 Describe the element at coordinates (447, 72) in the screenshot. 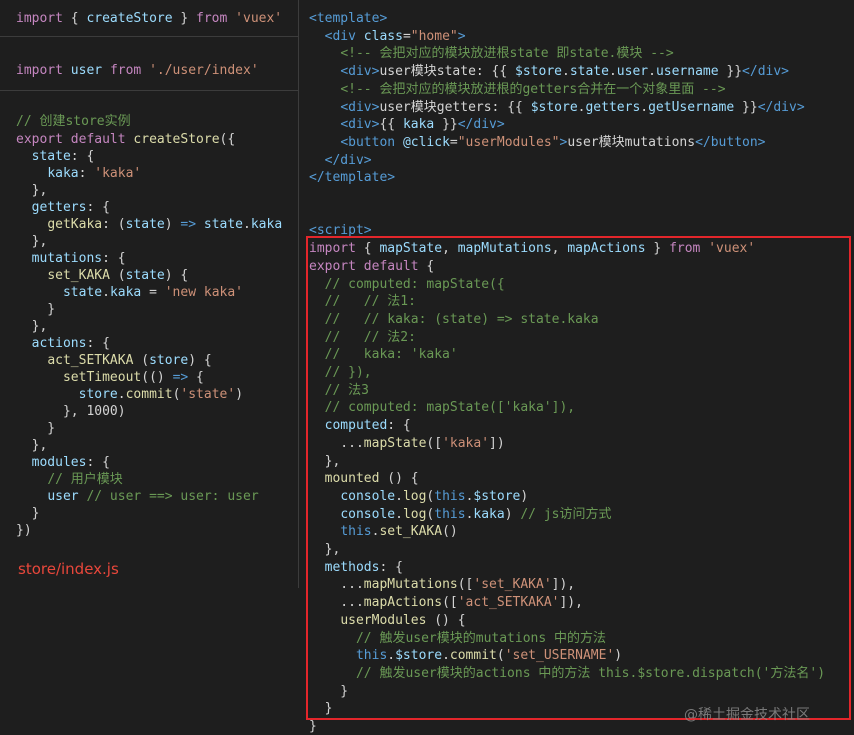

I see `code-token: user模块state: {{` at that location.